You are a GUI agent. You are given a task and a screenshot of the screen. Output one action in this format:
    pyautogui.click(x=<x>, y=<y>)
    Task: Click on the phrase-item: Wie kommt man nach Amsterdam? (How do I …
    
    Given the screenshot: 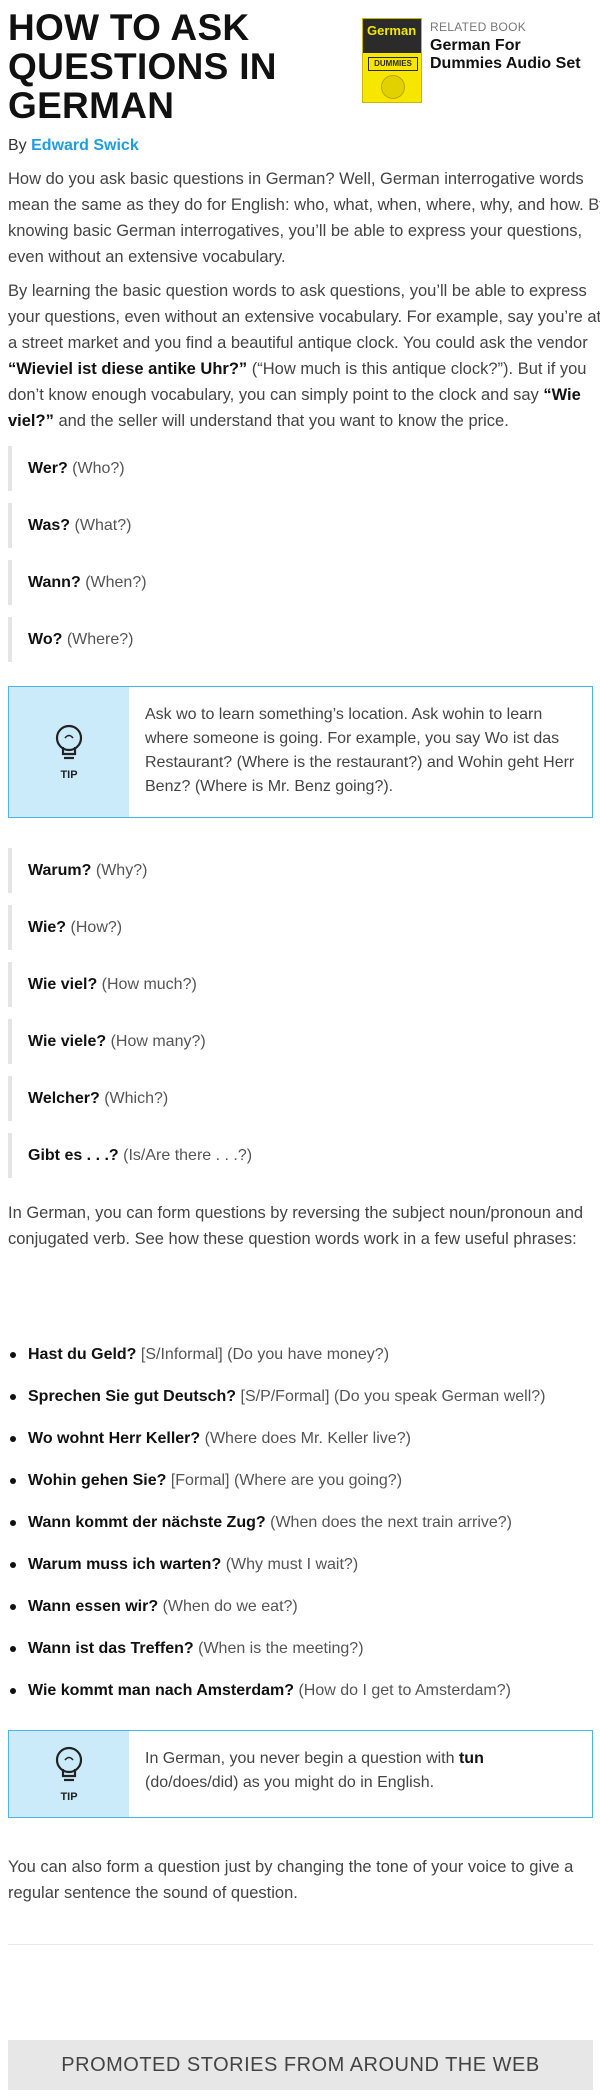 What is the action you would take?
    pyautogui.click(x=300, y=1691)
    